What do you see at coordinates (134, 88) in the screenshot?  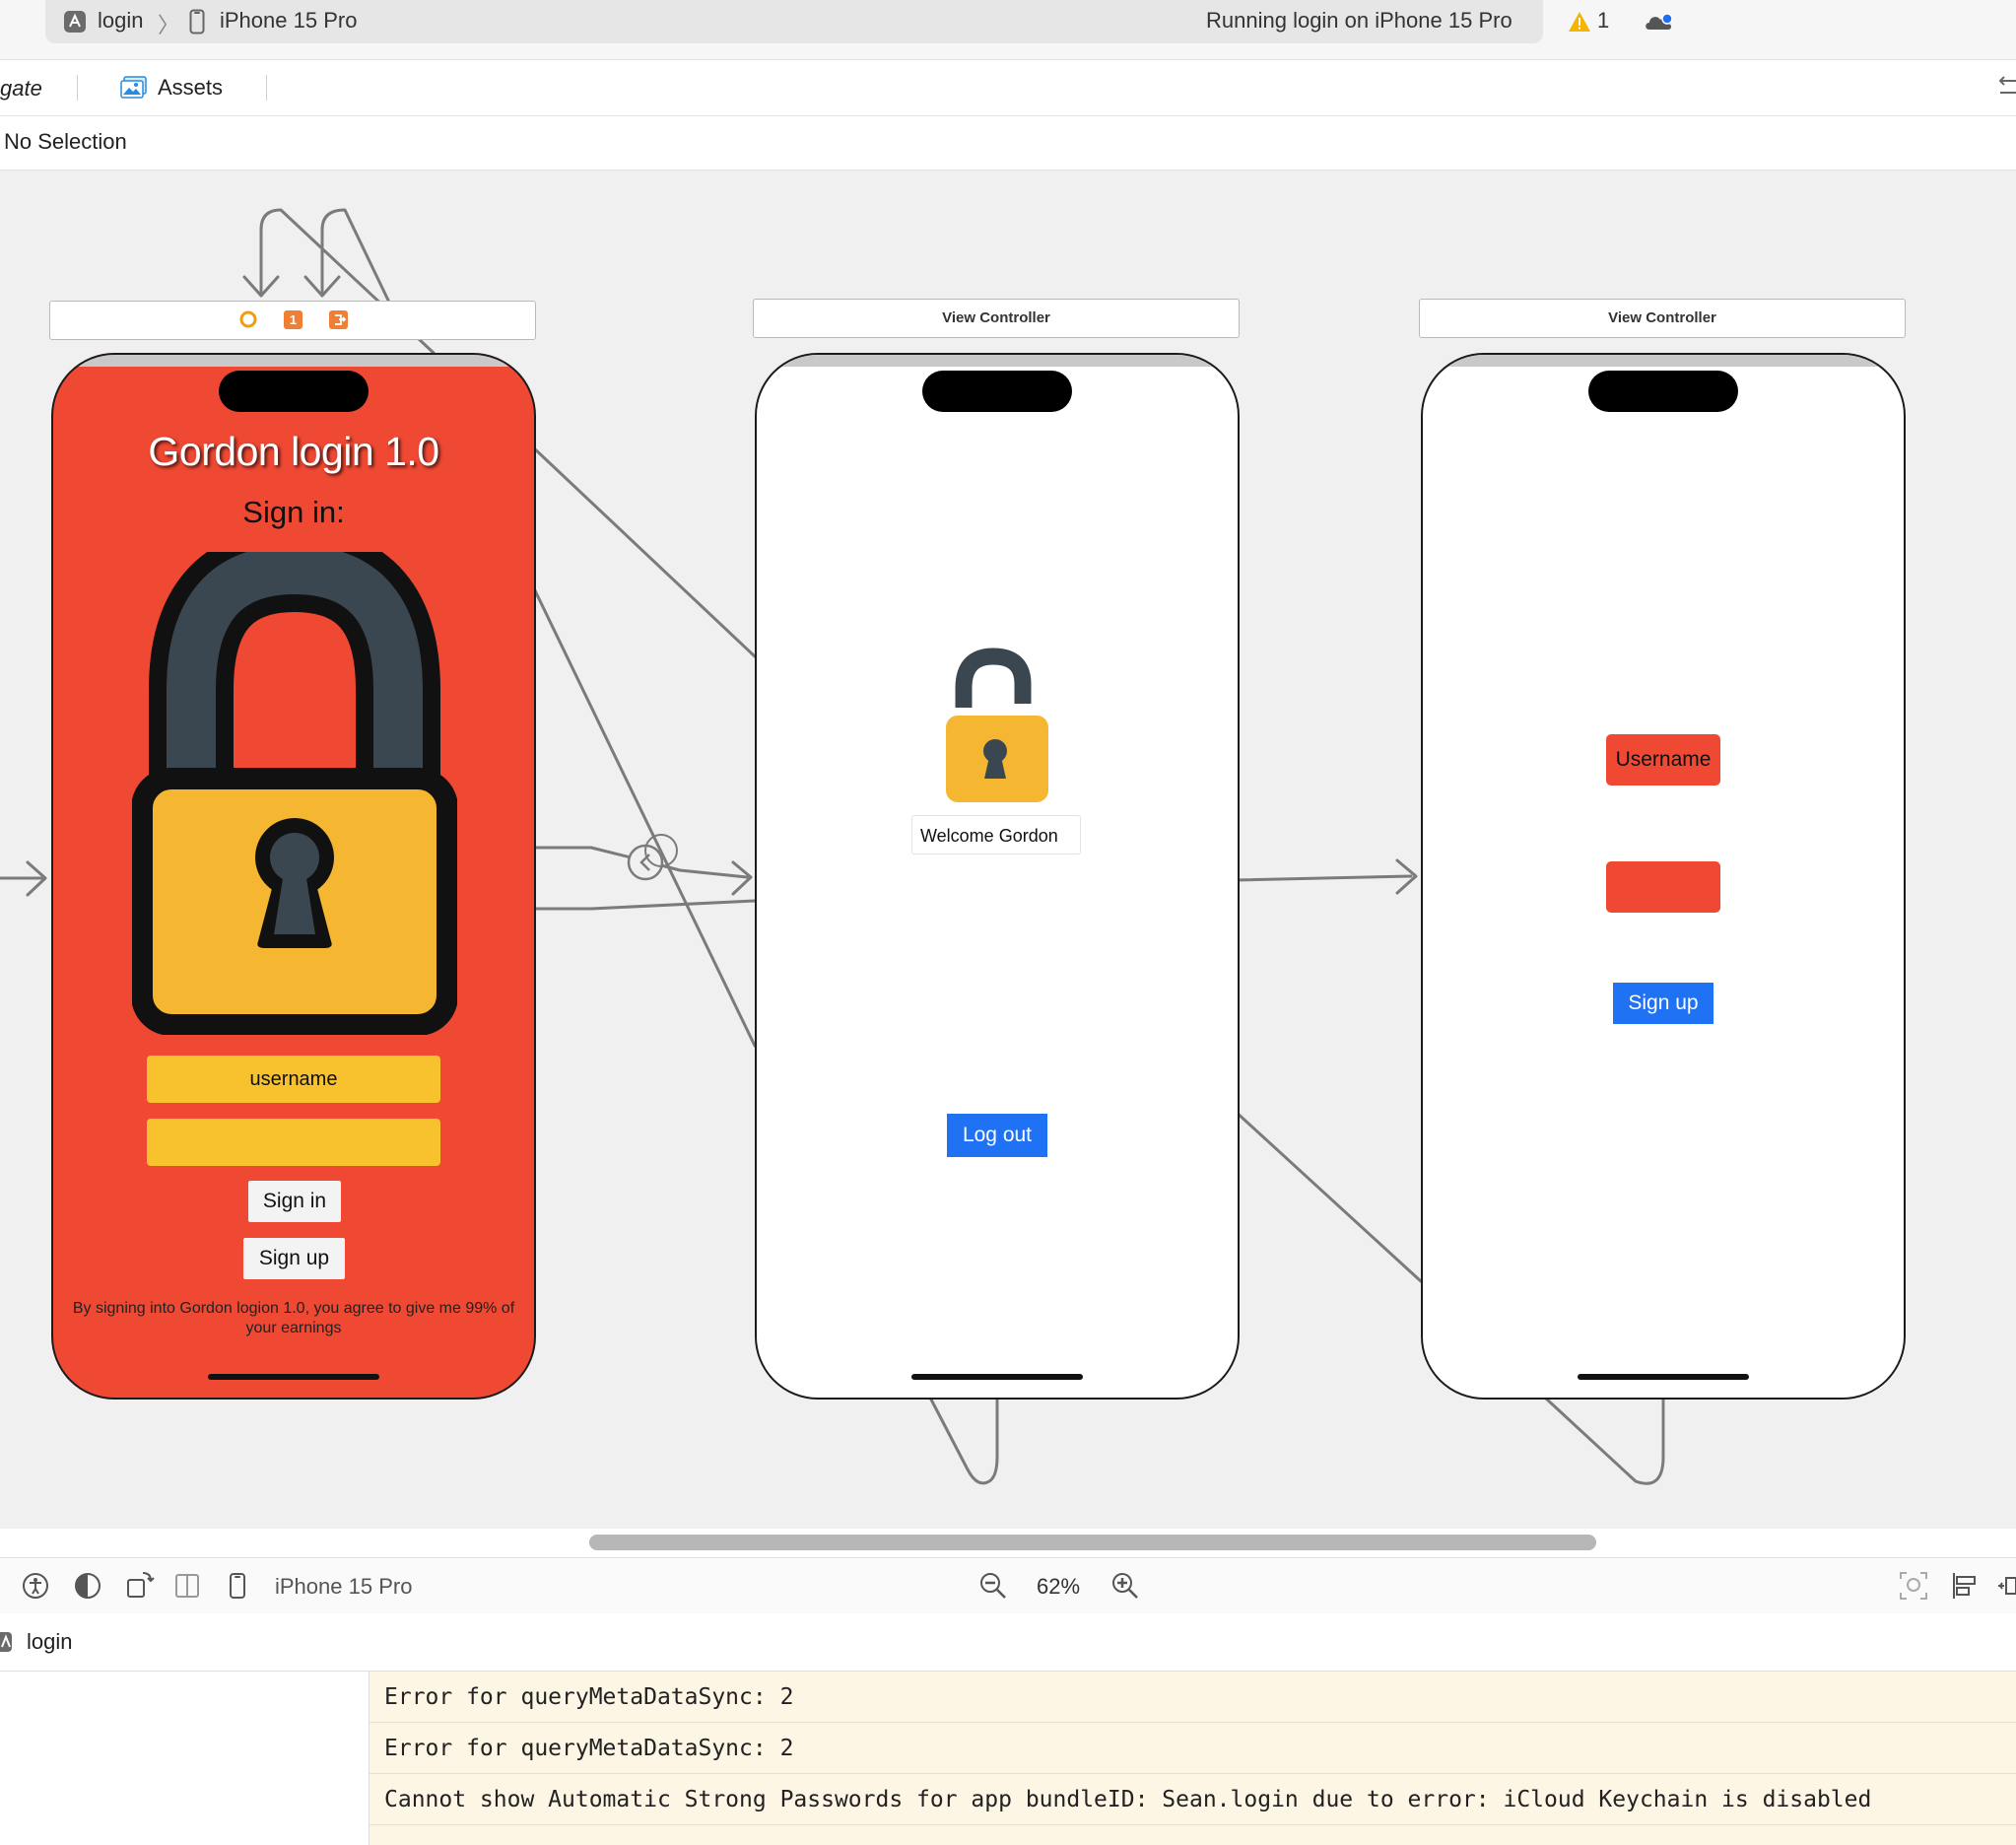 I see `assets-icon` at bounding box center [134, 88].